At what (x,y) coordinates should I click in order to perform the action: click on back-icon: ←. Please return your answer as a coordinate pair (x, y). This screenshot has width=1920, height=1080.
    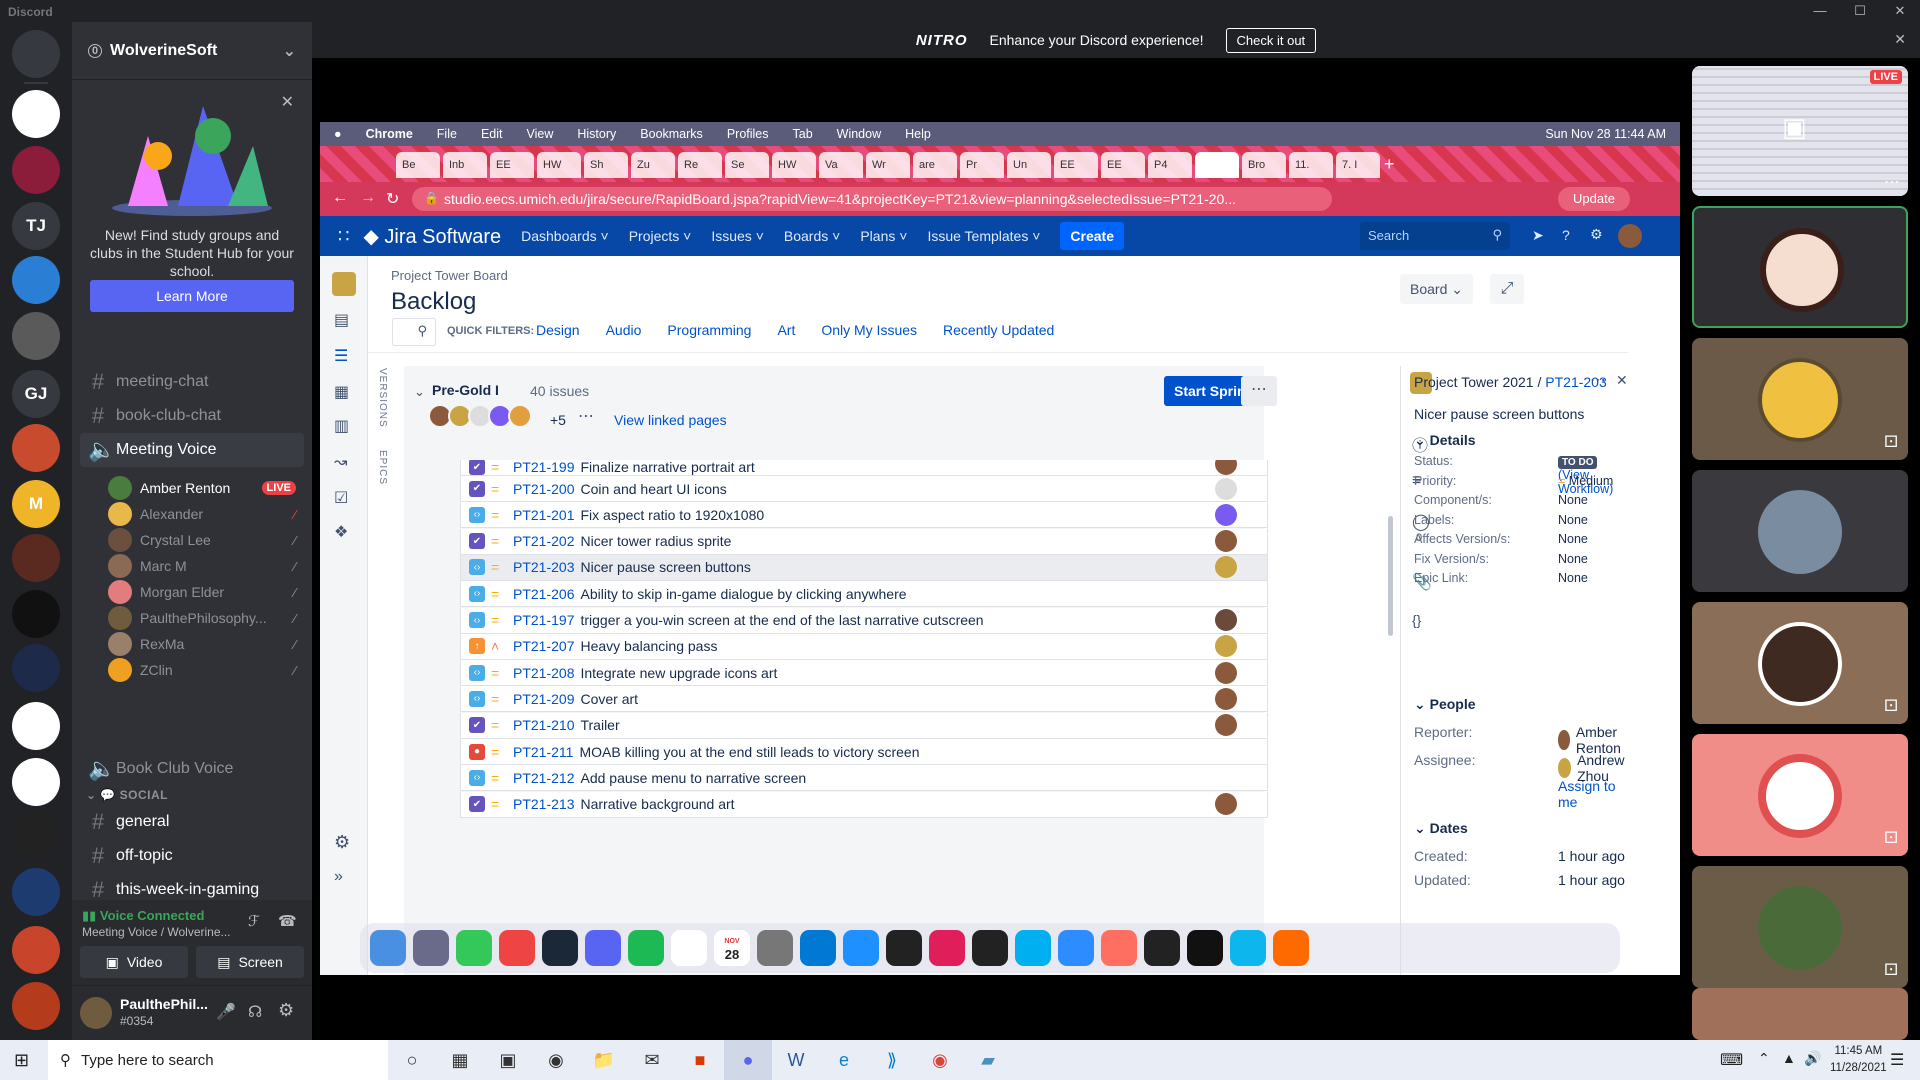
    Looking at the image, I should click on (340, 198).